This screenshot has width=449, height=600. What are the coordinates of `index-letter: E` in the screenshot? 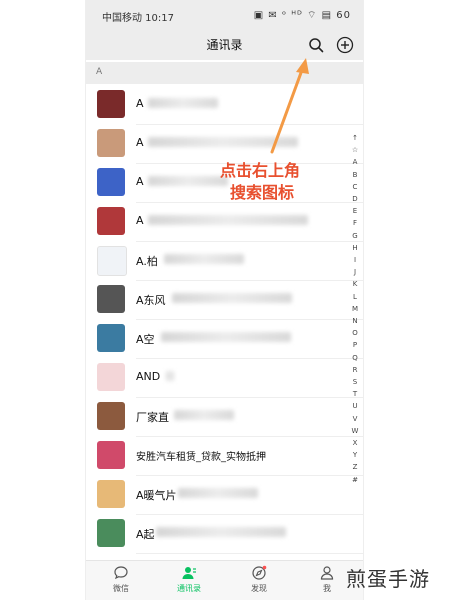 It's located at (355, 211).